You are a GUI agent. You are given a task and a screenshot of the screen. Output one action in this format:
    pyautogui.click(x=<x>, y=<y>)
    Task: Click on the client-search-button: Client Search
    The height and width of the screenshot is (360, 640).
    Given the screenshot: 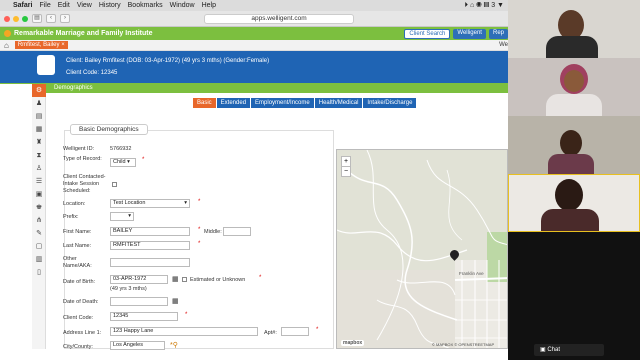 What is the action you would take?
    pyautogui.click(x=427, y=33)
    